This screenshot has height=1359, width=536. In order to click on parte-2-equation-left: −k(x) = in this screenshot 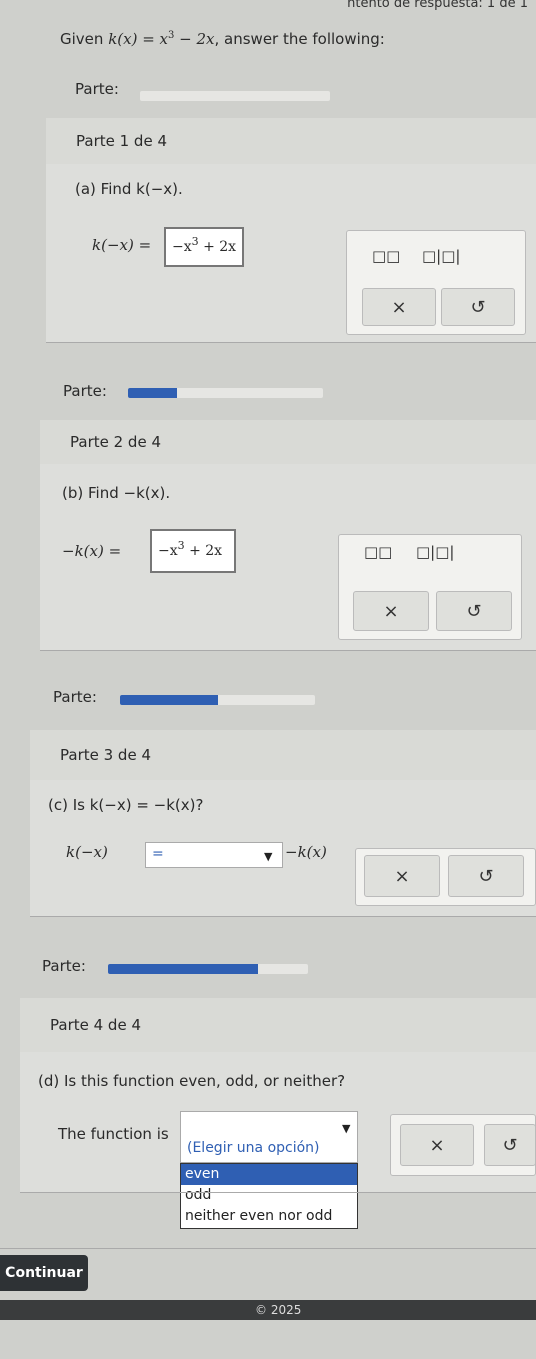, I will do `click(92, 551)`.